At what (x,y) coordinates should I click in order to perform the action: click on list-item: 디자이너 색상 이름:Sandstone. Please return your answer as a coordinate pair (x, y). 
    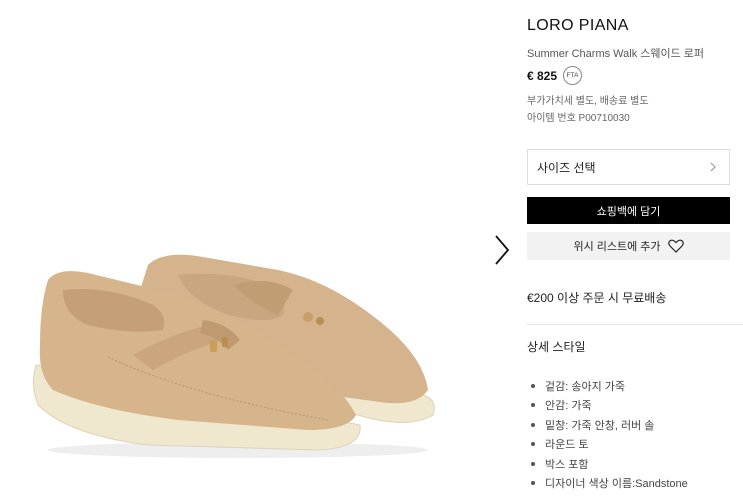
    Looking at the image, I should click on (607, 484).